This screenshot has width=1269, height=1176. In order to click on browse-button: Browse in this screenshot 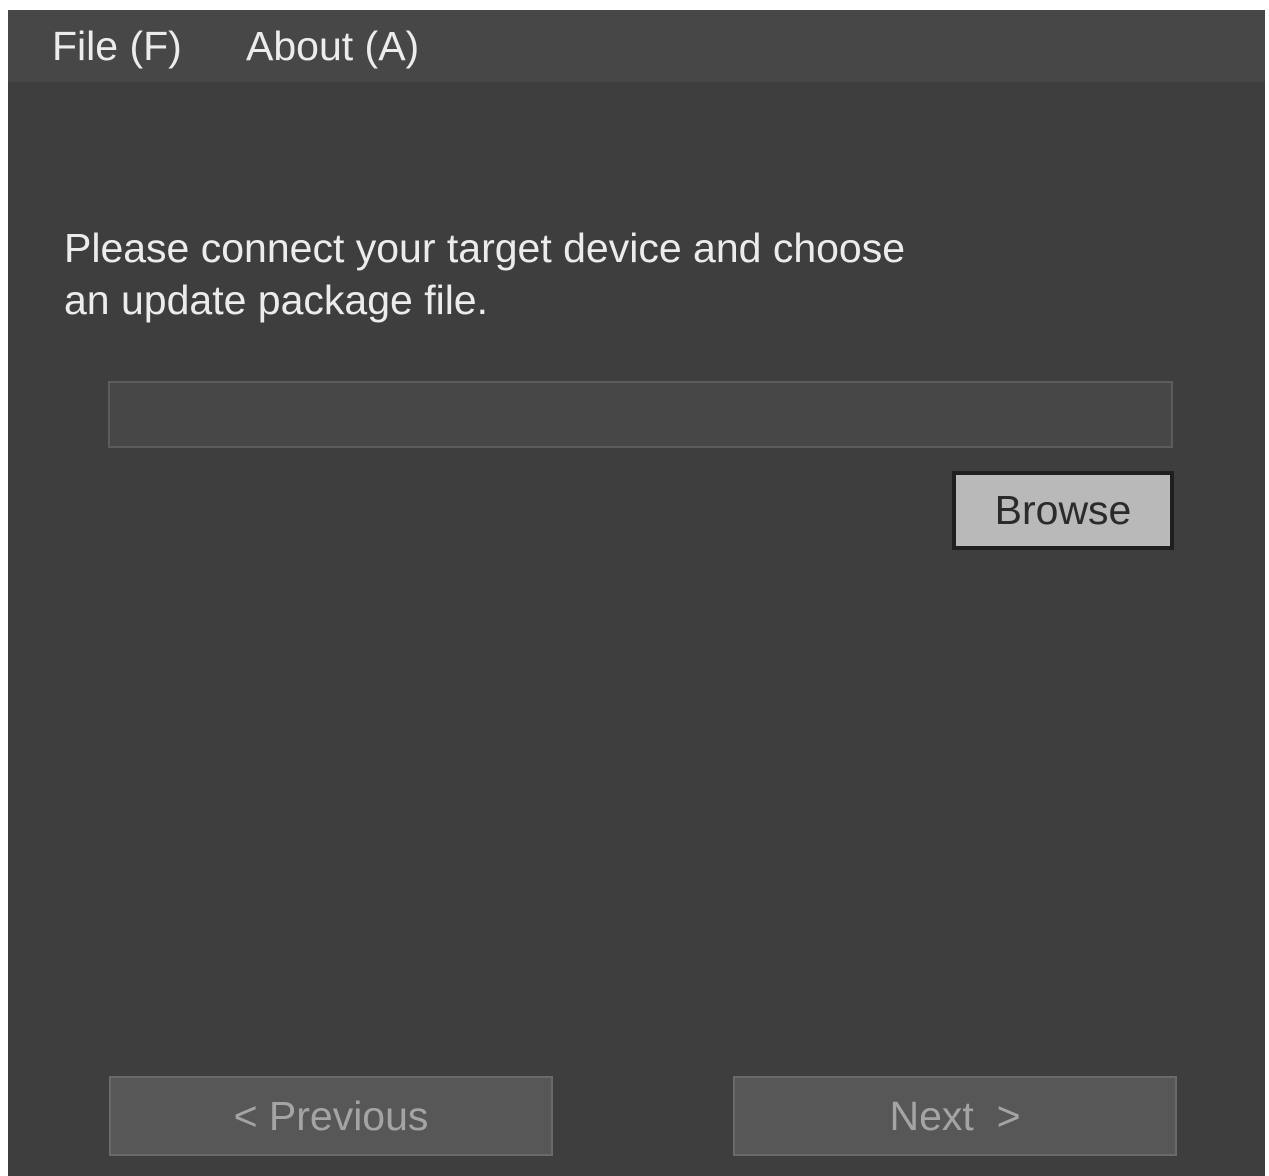, I will do `click(1063, 510)`.